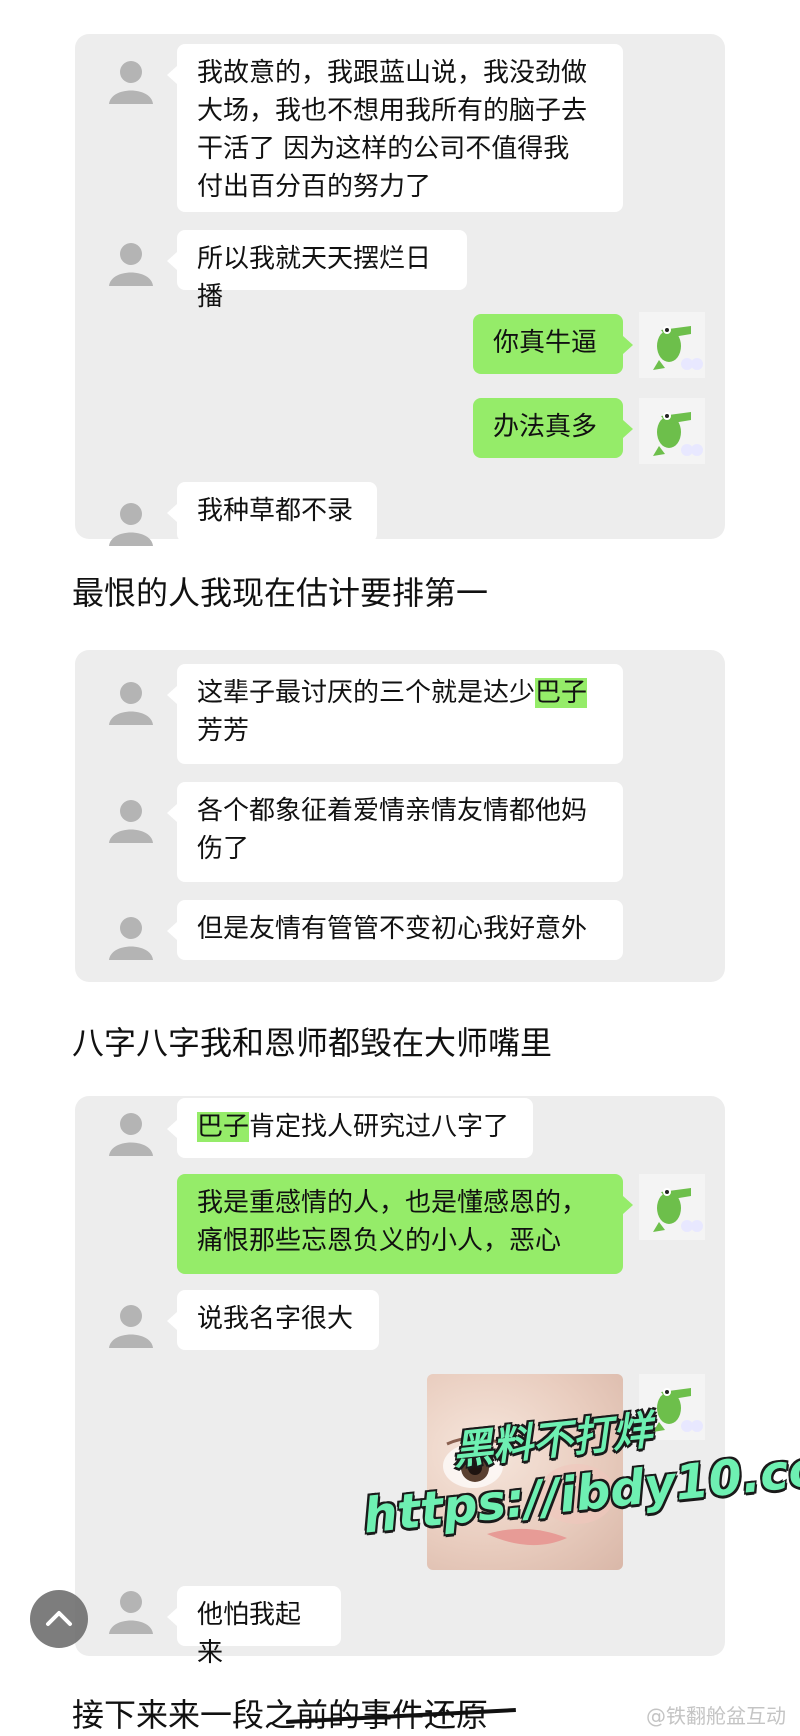 Image resolution: width=800 pixels, height=1736 pixels. I want to click on message-bubble: 说我名字很大, so click(273, 1320).